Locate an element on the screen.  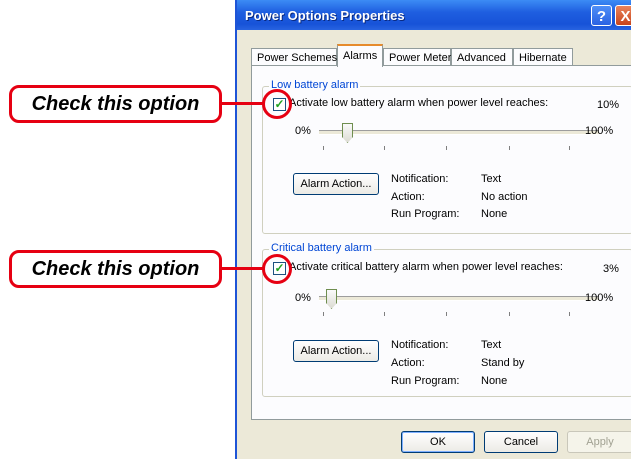
title-bar: Power Options Properties ? X is located at coordinates (434, 15).